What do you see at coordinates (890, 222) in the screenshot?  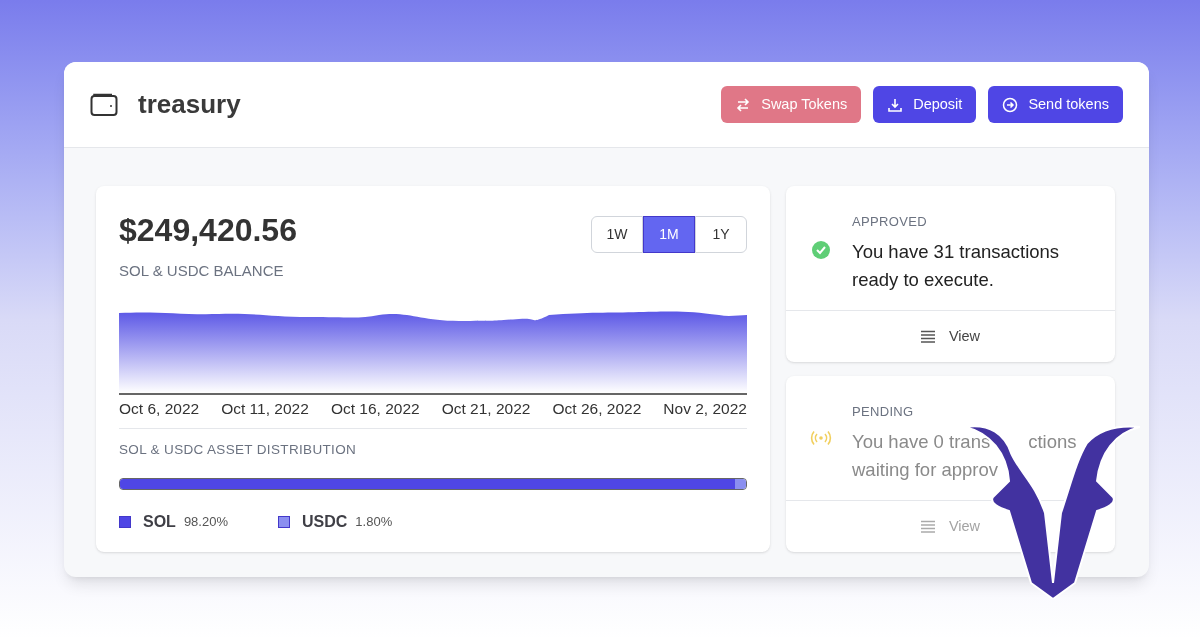 I see `status-label: APPROVED` at bounding box center [890, 222].